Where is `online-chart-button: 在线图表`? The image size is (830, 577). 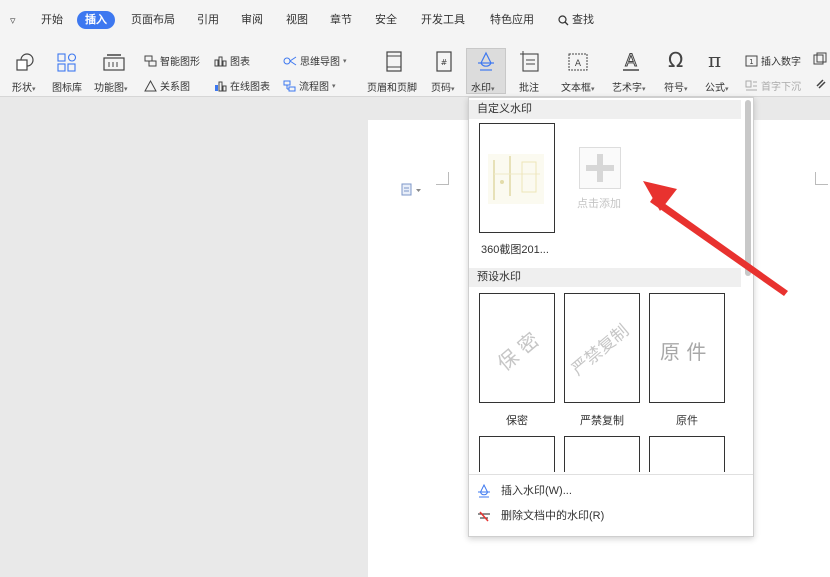
online-chart-button: 在线图表 is located at coordinates (242, 85).